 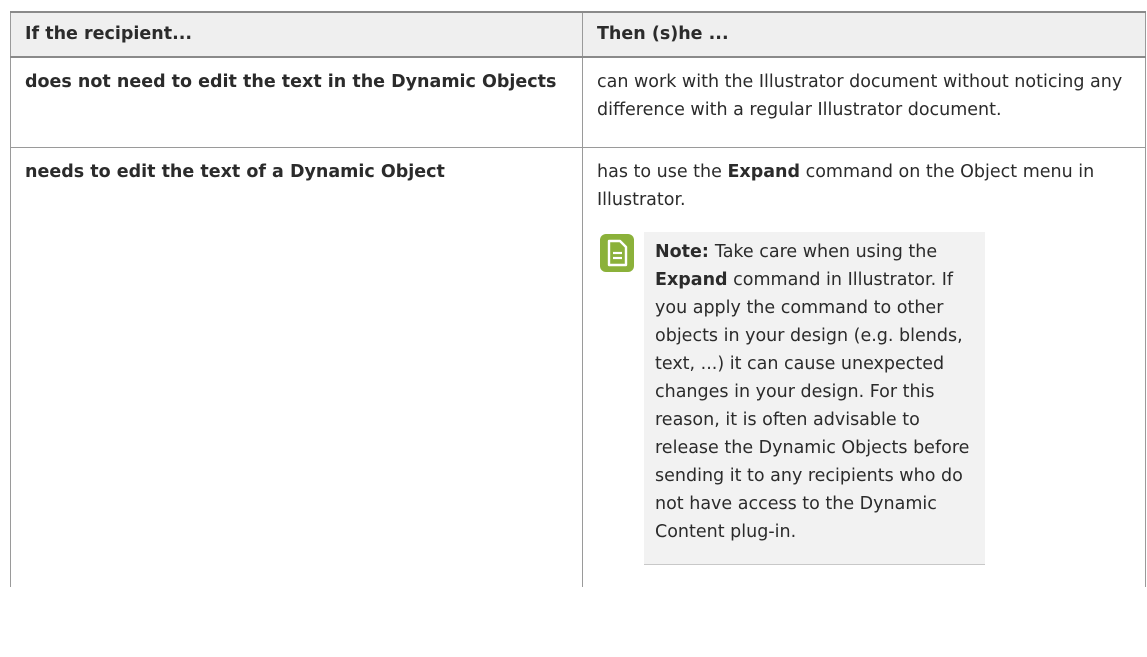 I want to click on note-document-icon, so click(x=617, y=252).